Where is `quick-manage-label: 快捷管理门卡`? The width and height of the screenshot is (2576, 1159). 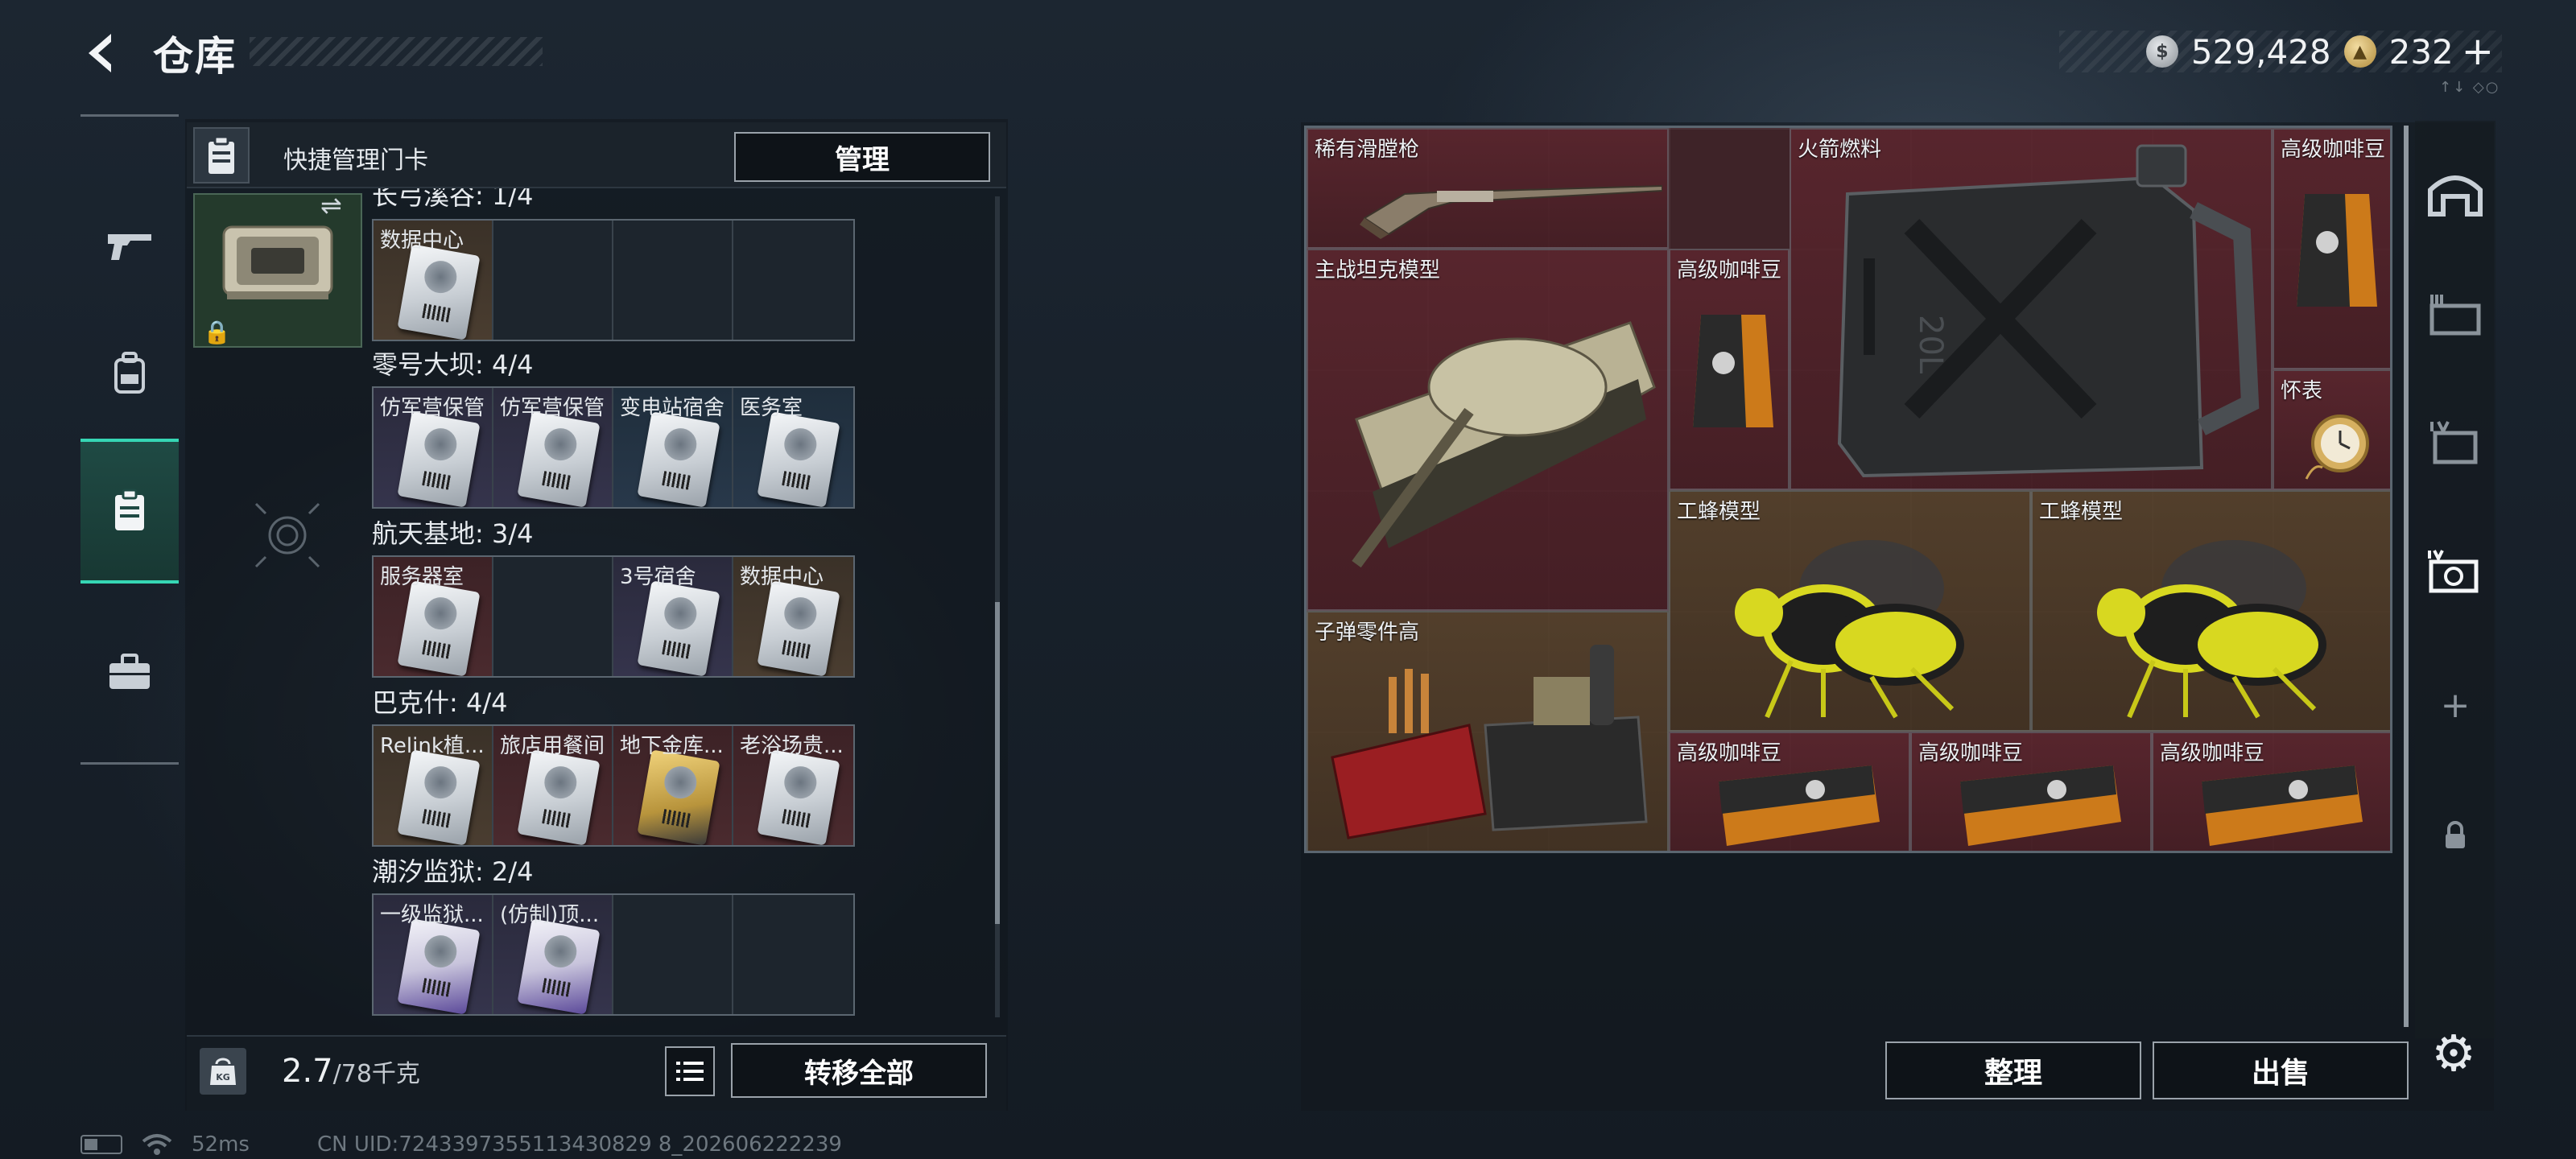
quick-manage-label: 快捷管理门卡 is located at coordinates (355, 160).